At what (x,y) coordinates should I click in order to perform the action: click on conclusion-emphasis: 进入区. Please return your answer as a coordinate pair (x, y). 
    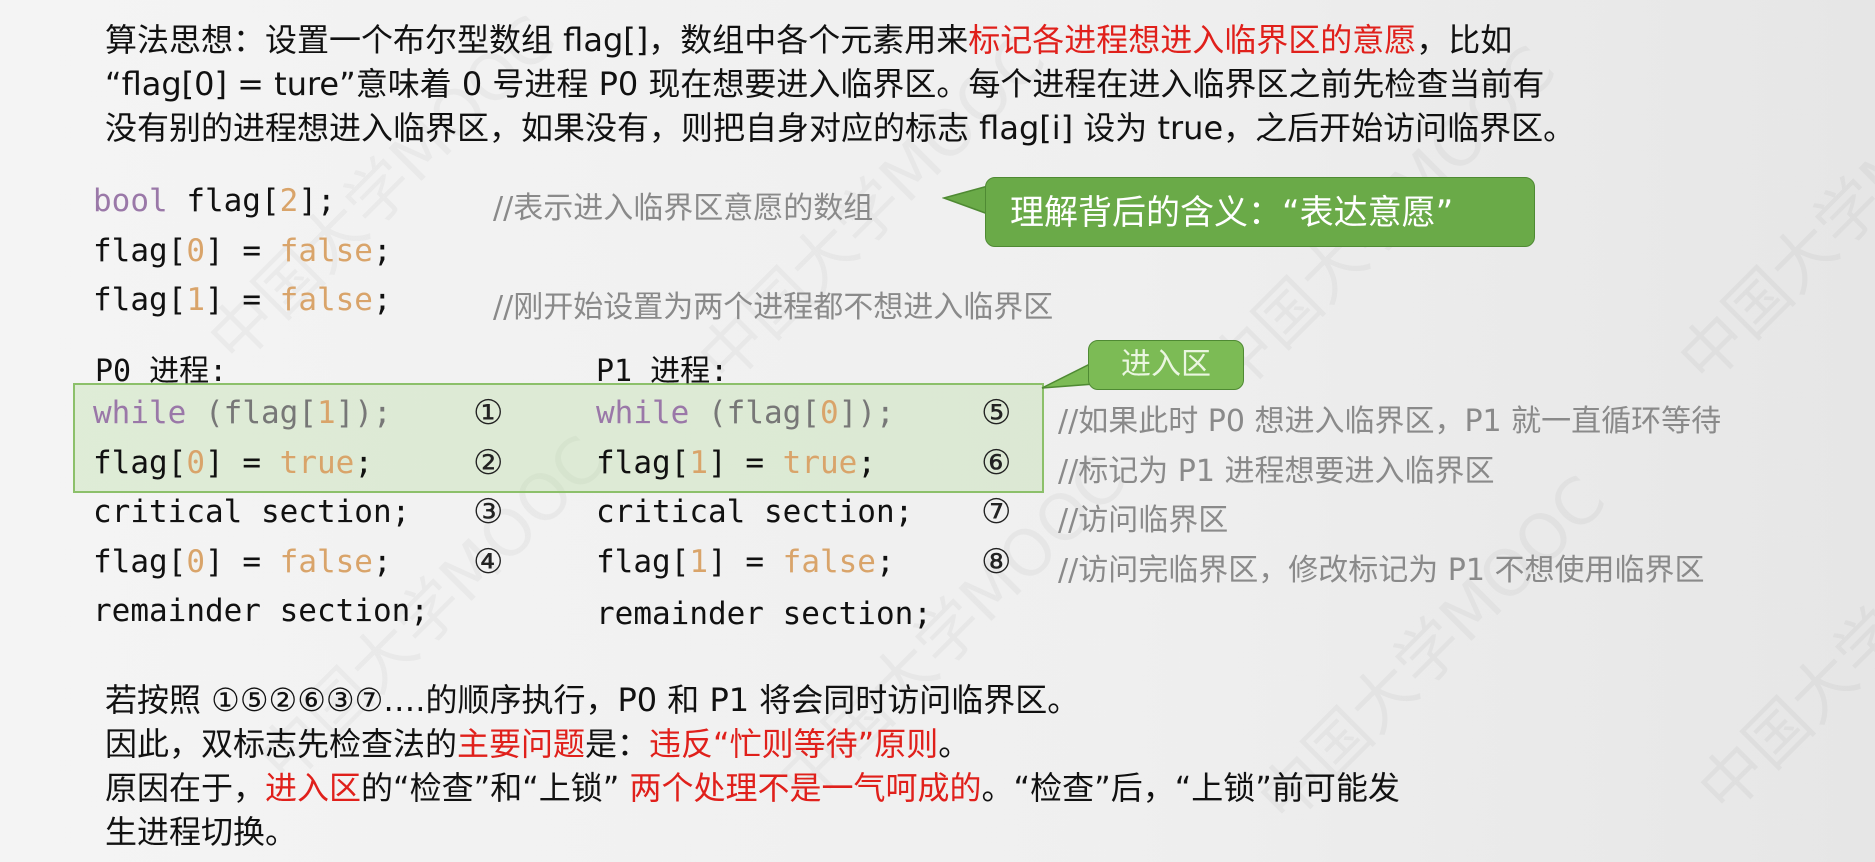
    Looking at the image, I should click on (313, 788).